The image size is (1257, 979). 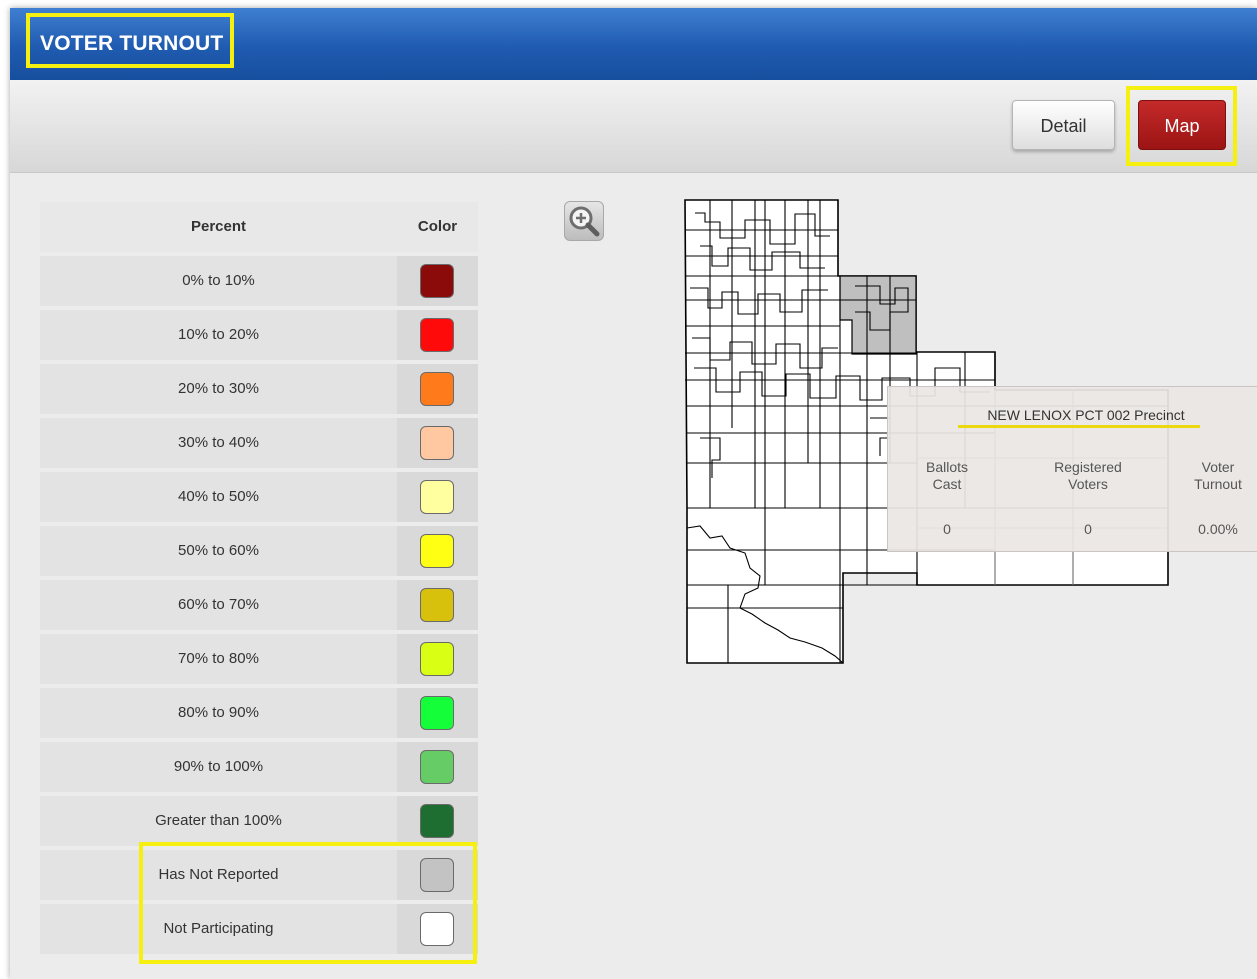 What do you see at coordinates (1218, 467) in the screenshot?
I see `popup-header-turnout-line1: Voter` at bounding box center [1218, 467].